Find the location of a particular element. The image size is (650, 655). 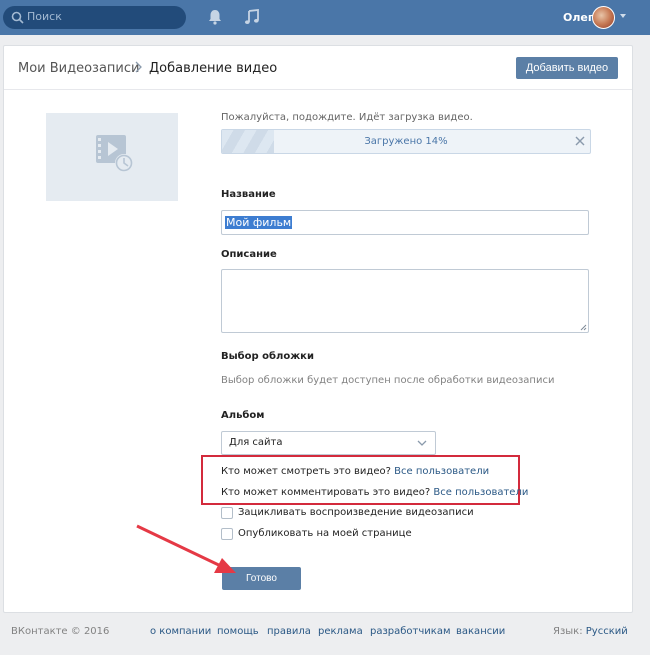

video-clock-icon is located at coordinates (114, 153).